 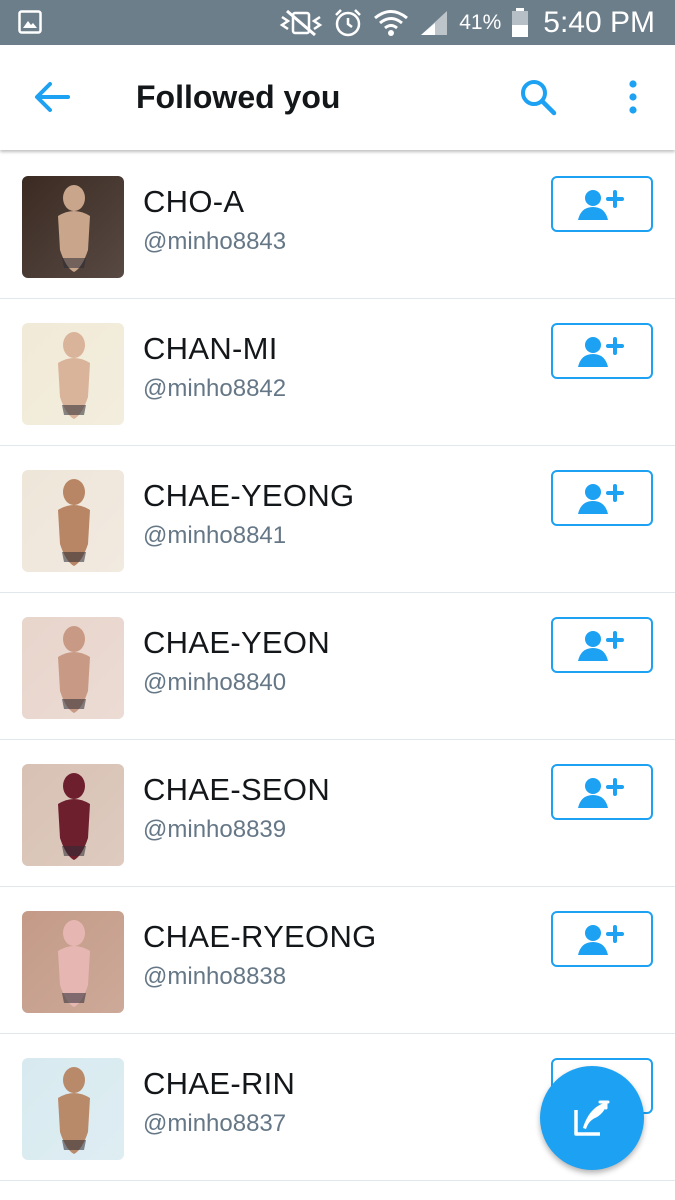 What do you see at coordinates (215, 682) in the screenshot?
I see `user-handle: @minho8840` at bounding box center [215, 682].